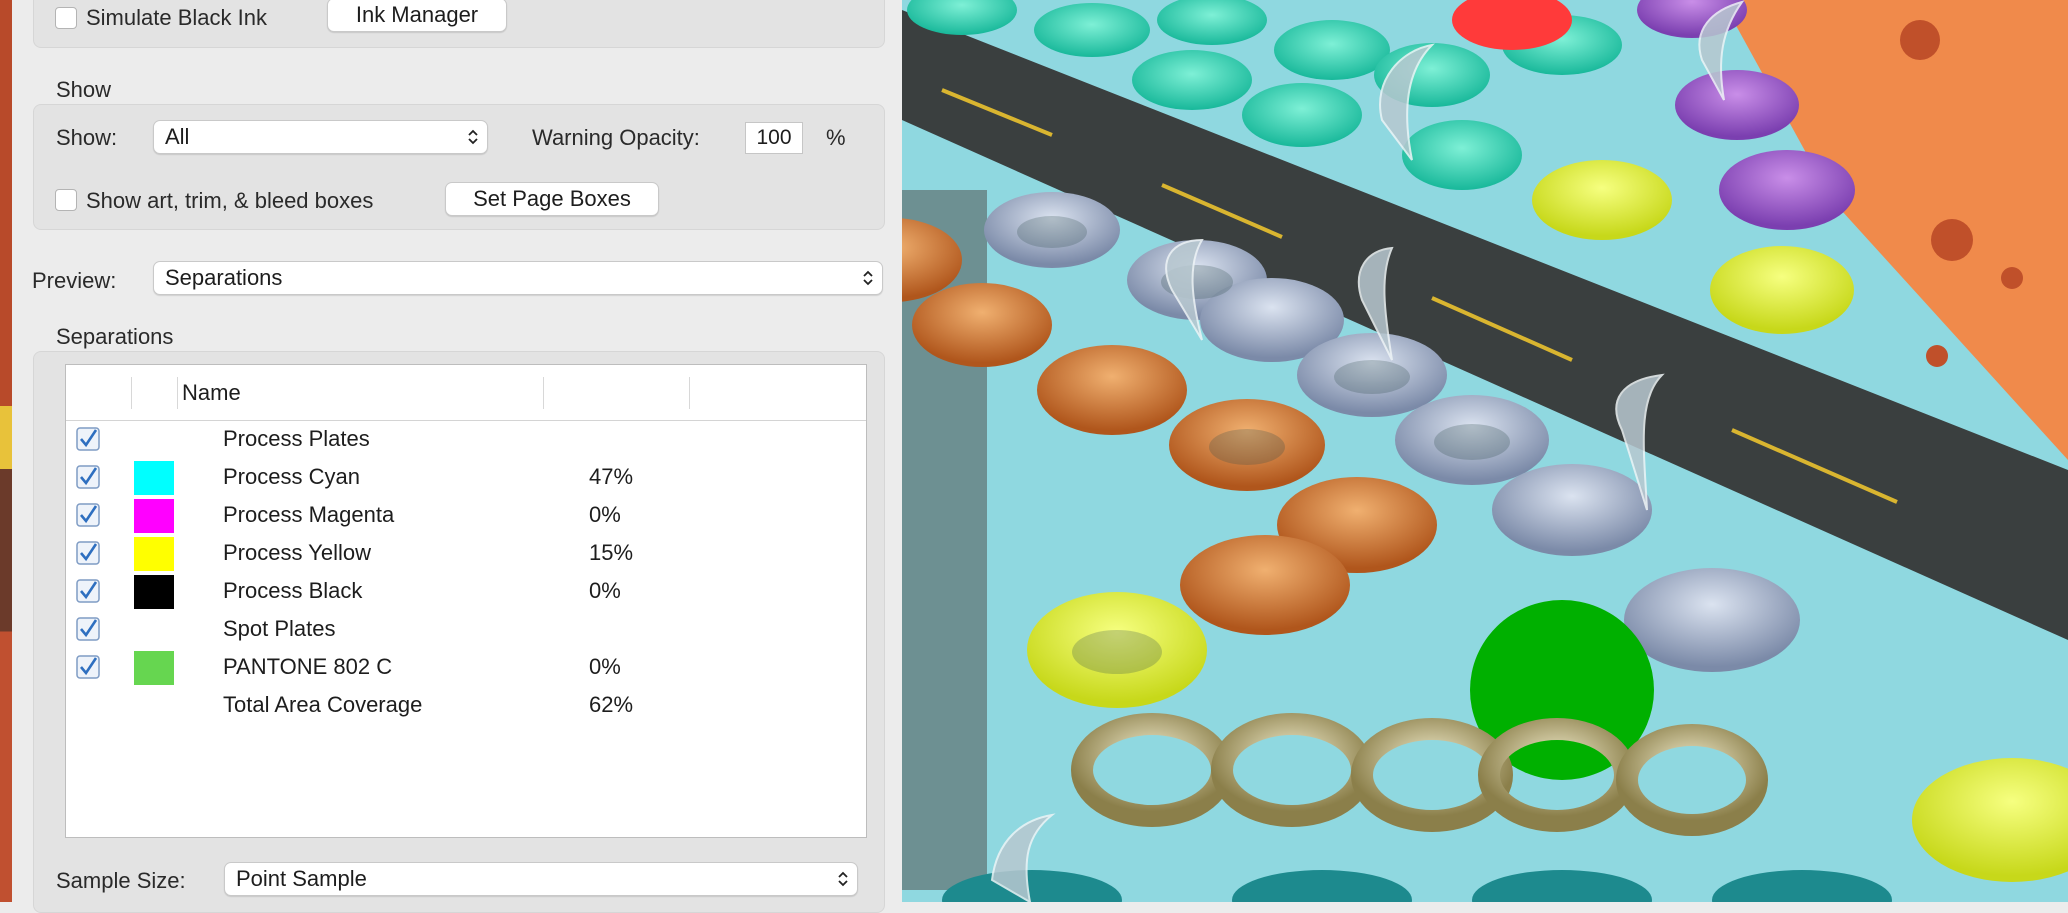 This screenshot has height=913, width=2068. Describe the element at coordinates (297, 552) in the screenshot. I see `separation-name: Process Yellow` at that location.